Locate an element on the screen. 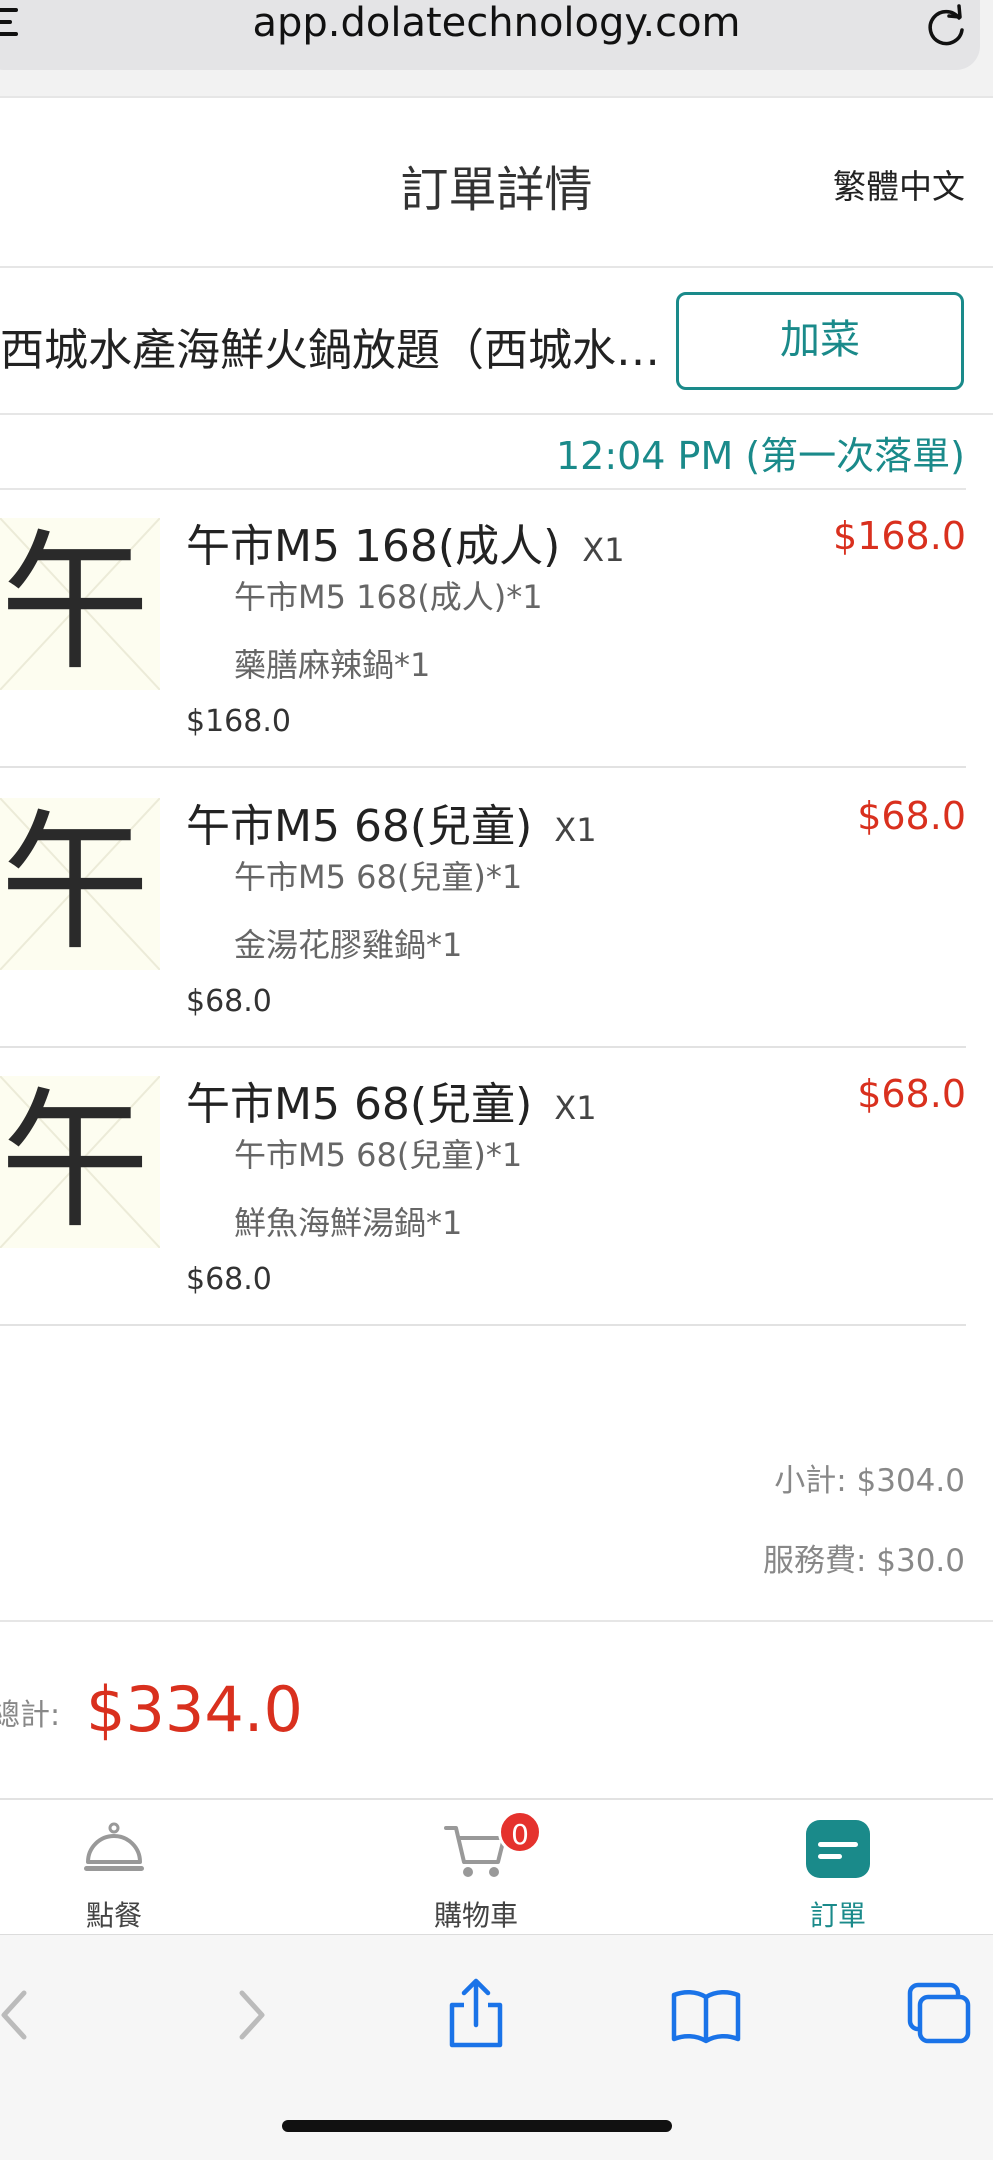 The width and height of the screenshot is (993, 2160). cloche-icon is located at coordinates (114, 1846).